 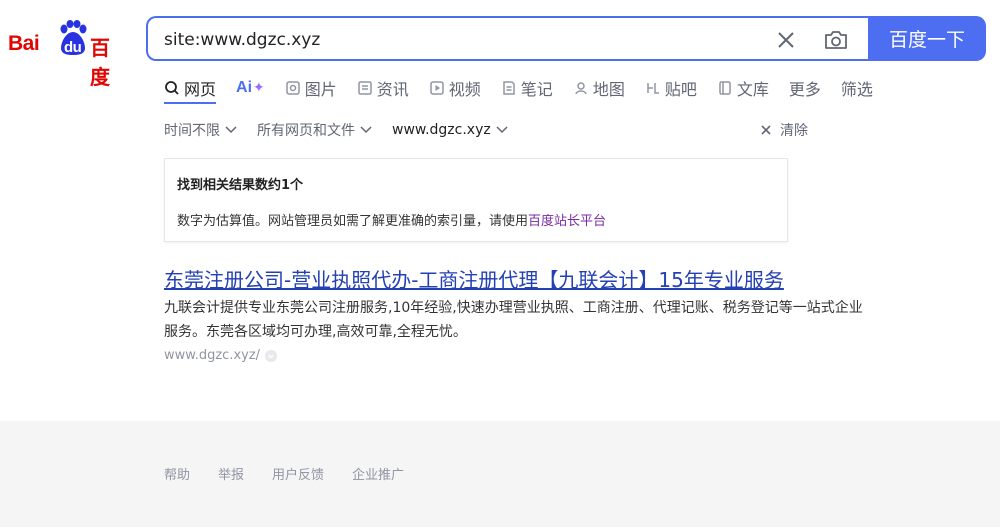 What do you see at coordinates (474, 278) in the screenshot?
I see `result-title-link: 东莞注册公司-营业执照代办-工商注册代理【九联会计】15年专业服务` at bounding box center [474, 278].